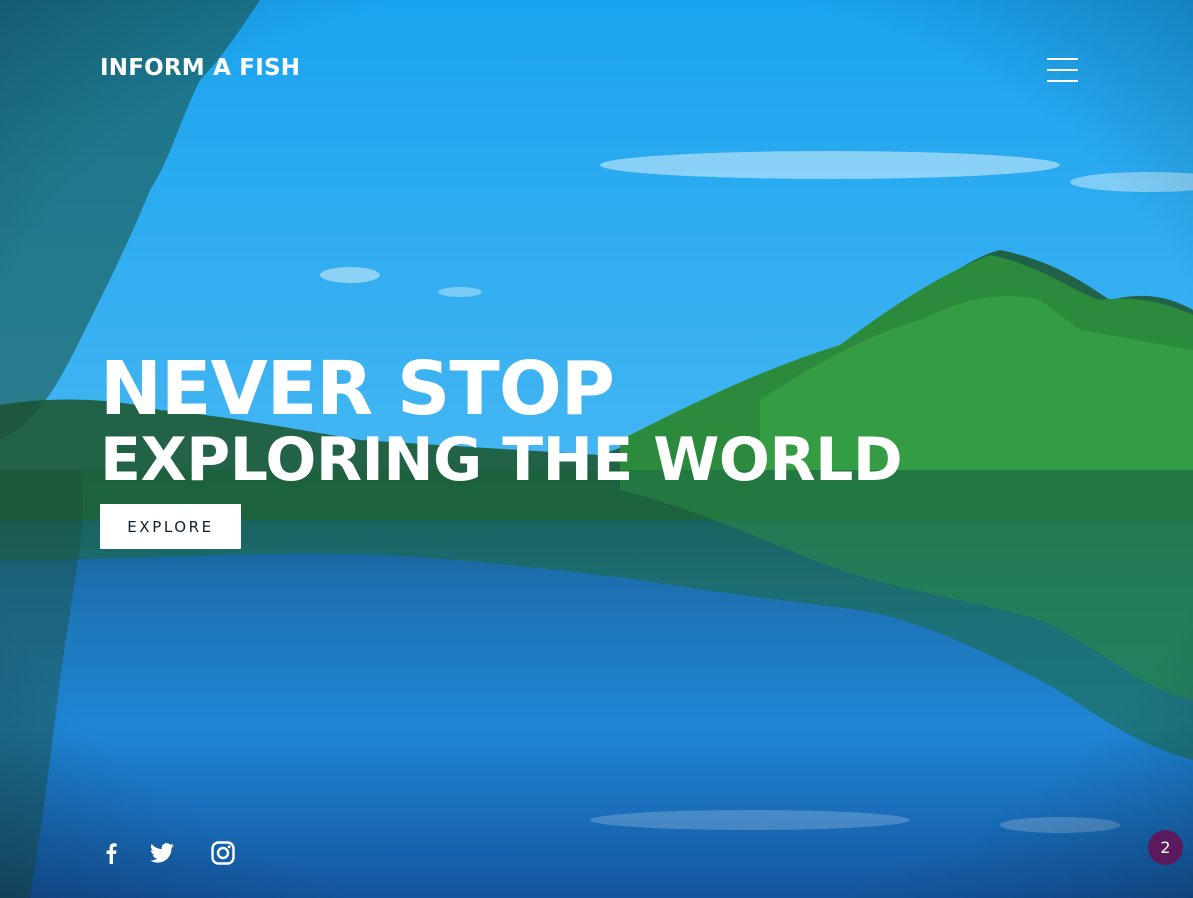  What do you see at coordinates (357, 389) in the screenshot?
I see `hero-headline-line1: NEVER STOP` at bounding box center [357, 389].